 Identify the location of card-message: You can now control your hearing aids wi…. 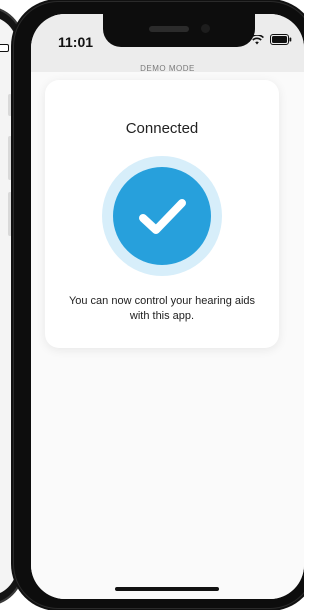
(162, 308).